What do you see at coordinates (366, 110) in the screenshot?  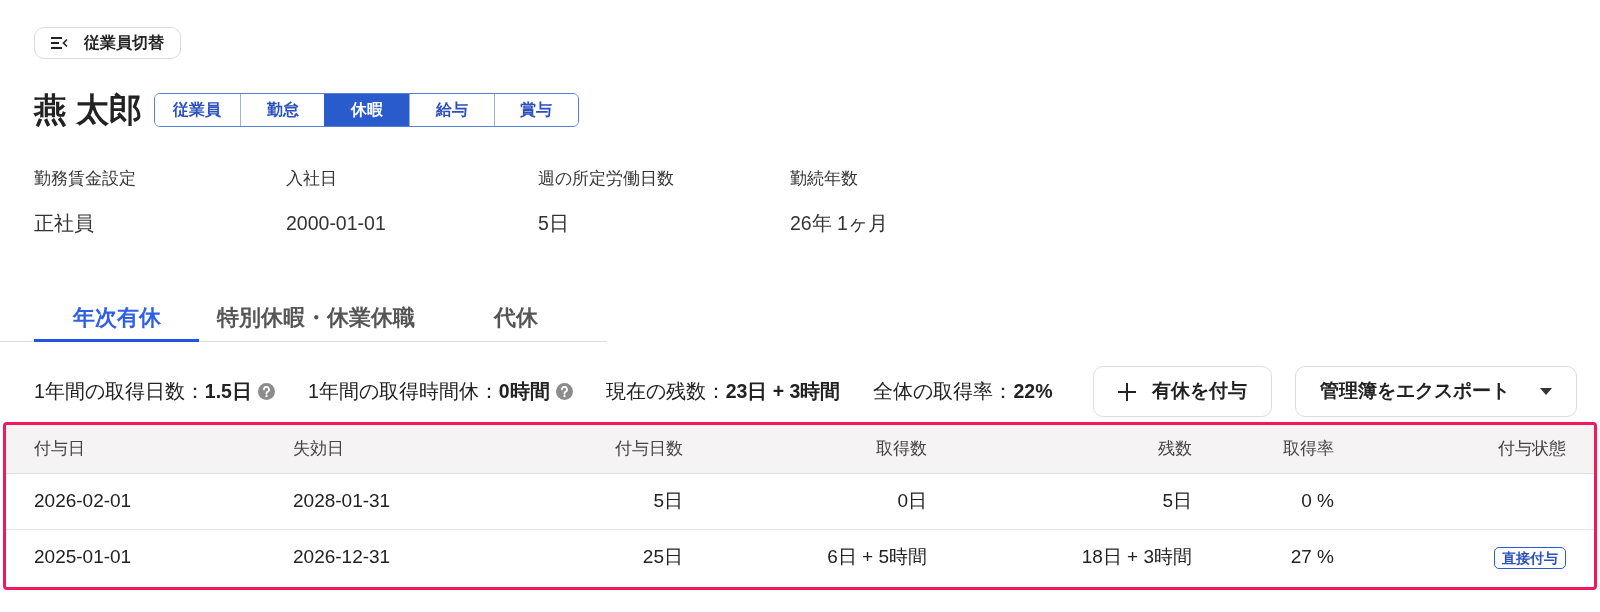 I see `section-tab: 休暇` at bounding box center [366, 110].